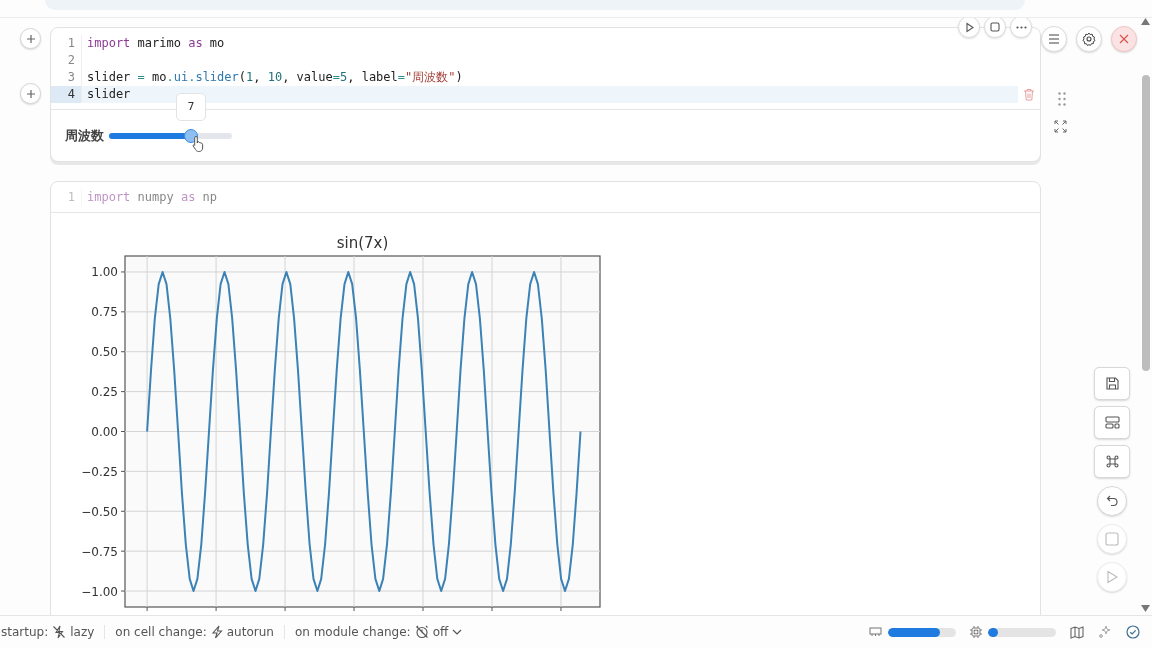  What do you see at coordinates (161, 632) in the screenshot?
I see `status-label: on cell change:` at bounding box center [161, 632].